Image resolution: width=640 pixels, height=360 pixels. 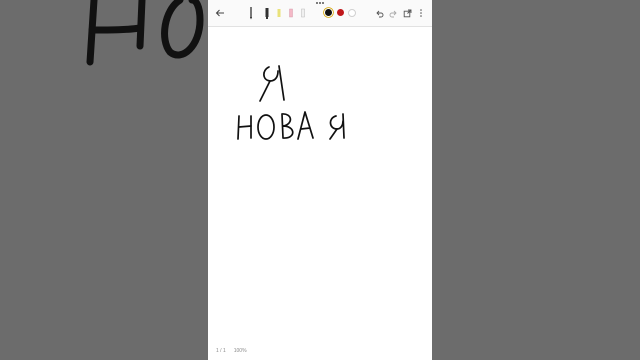 What do you see at coordinates (240, 351) in the screenshot?
I see `zoom-level: 100%` at bounding box center [240, 351].